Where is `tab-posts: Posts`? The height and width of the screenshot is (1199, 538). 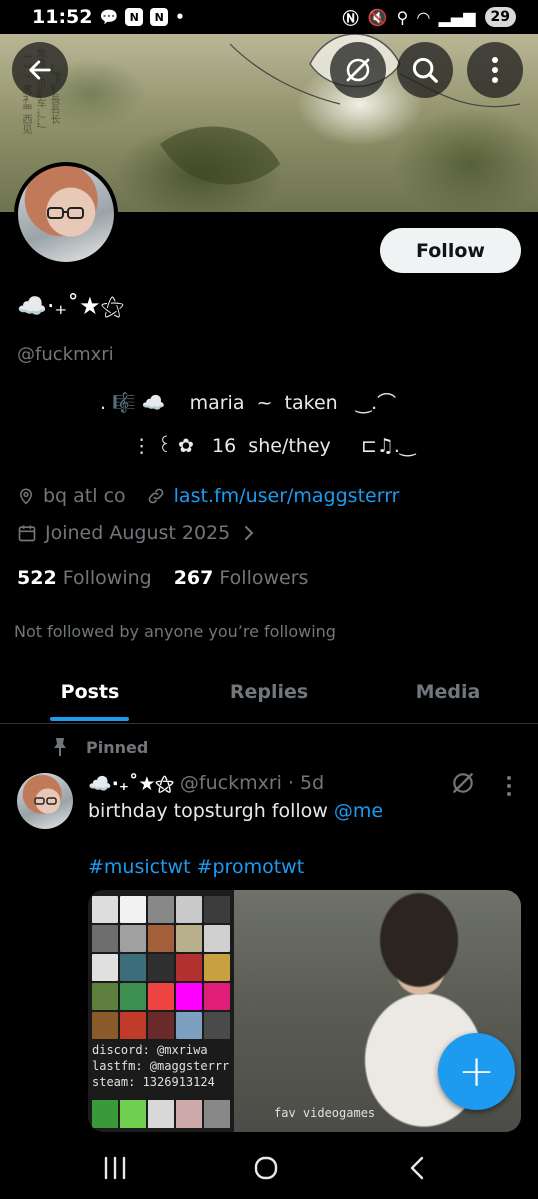 tab-posts: Posts is located at coordinates (90, 692).